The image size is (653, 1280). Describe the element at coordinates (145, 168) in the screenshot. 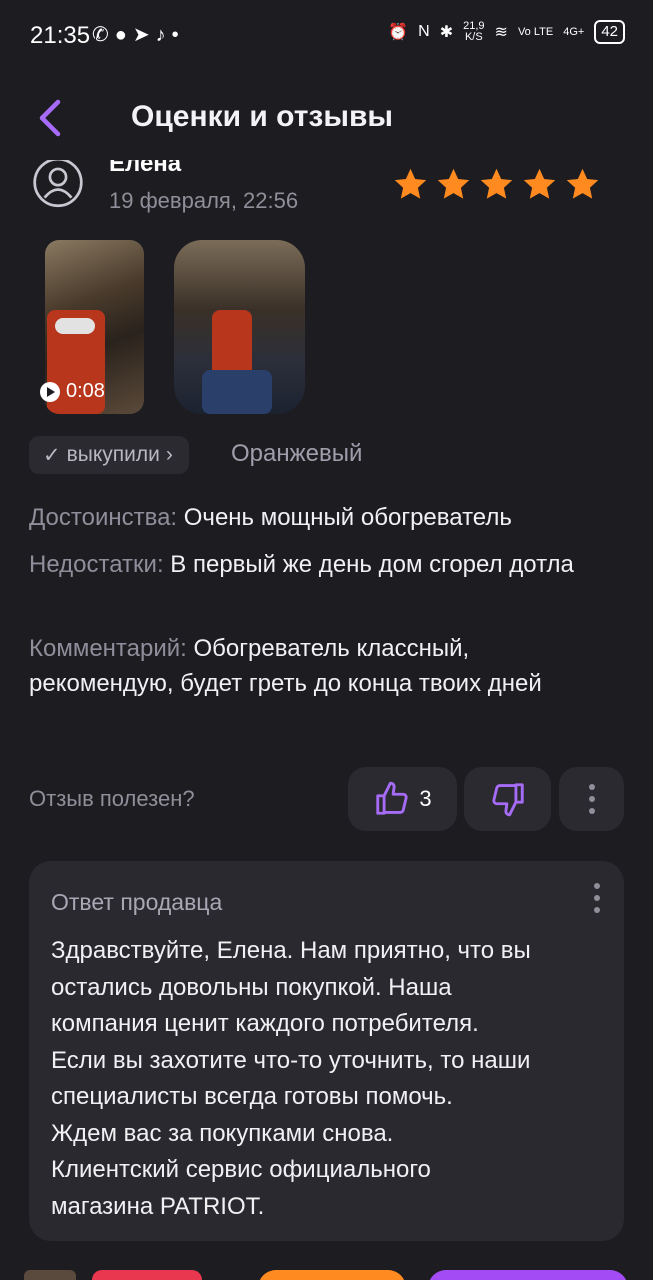

I see `review-author-name: Елена` at that location.